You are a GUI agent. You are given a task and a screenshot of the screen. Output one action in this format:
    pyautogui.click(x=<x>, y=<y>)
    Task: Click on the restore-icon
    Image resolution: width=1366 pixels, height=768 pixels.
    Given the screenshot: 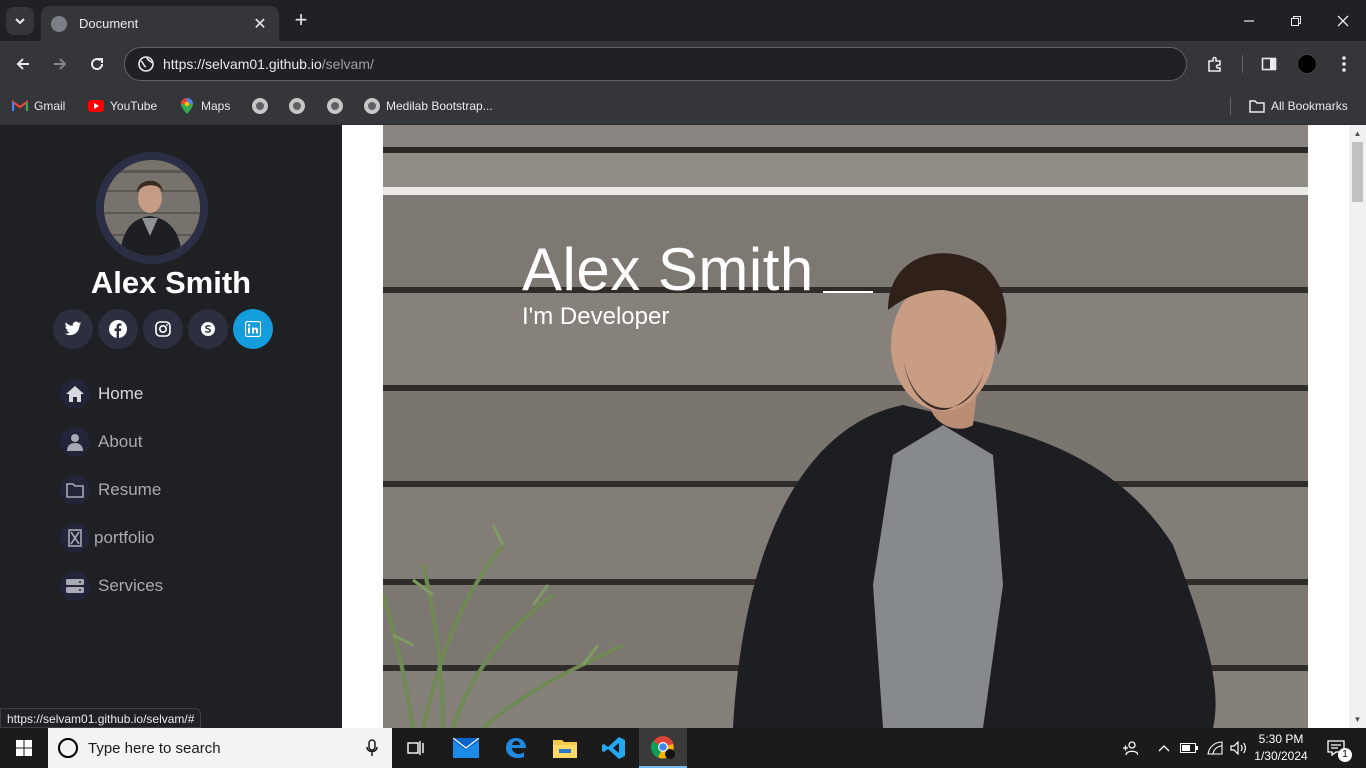 What is the action you would take?
    pyautogui.click(x=1296, y=20)
    